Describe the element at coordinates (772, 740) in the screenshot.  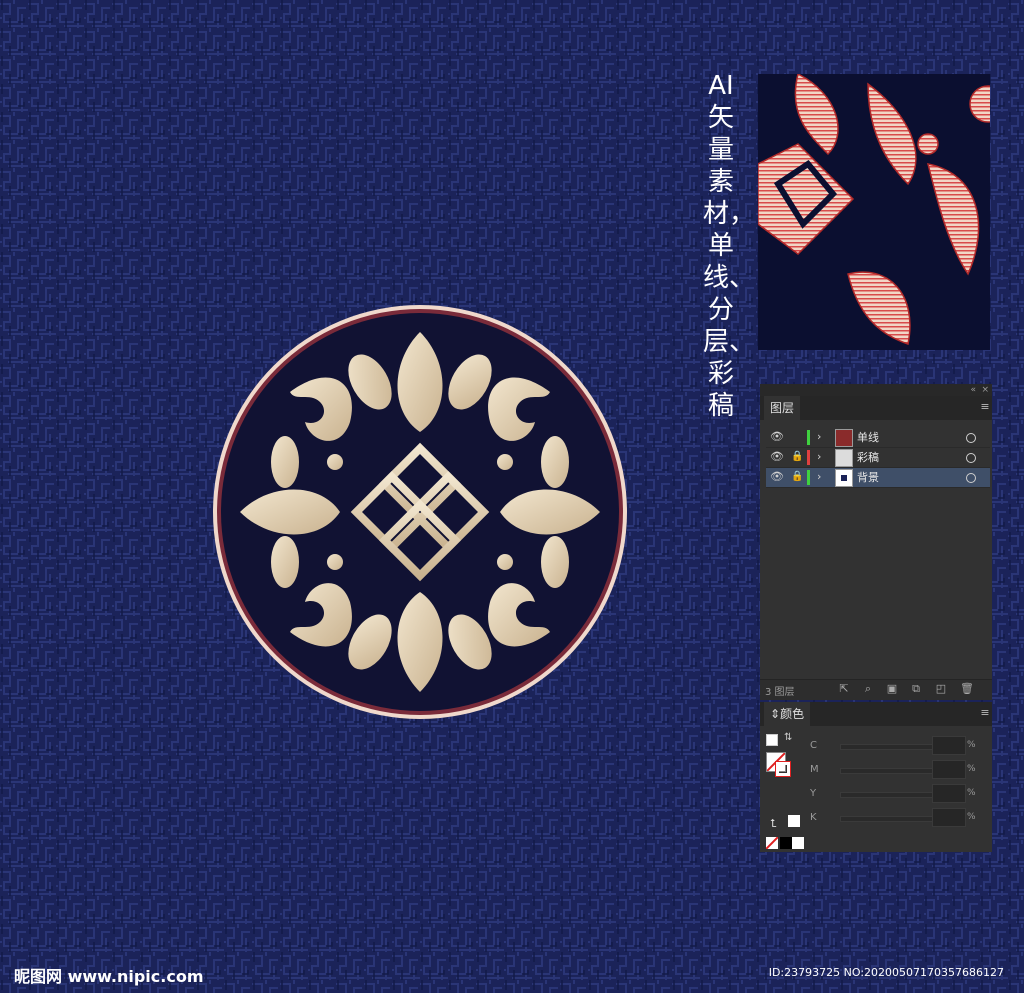
I see `default-colors-icon` at that location.